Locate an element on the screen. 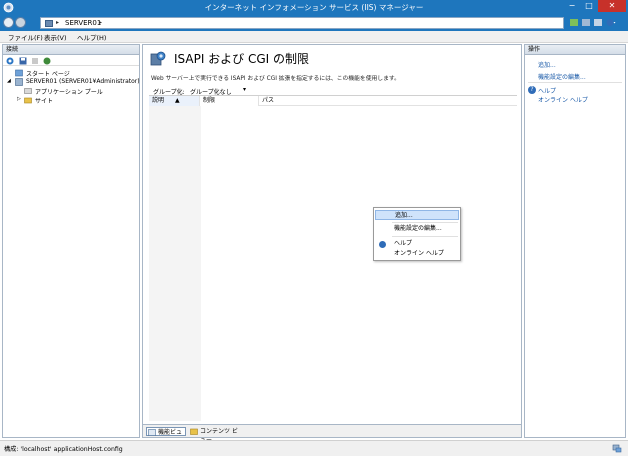 This screenshot has height=456, width=628. globe-icon is located at coordinates (47, 61).